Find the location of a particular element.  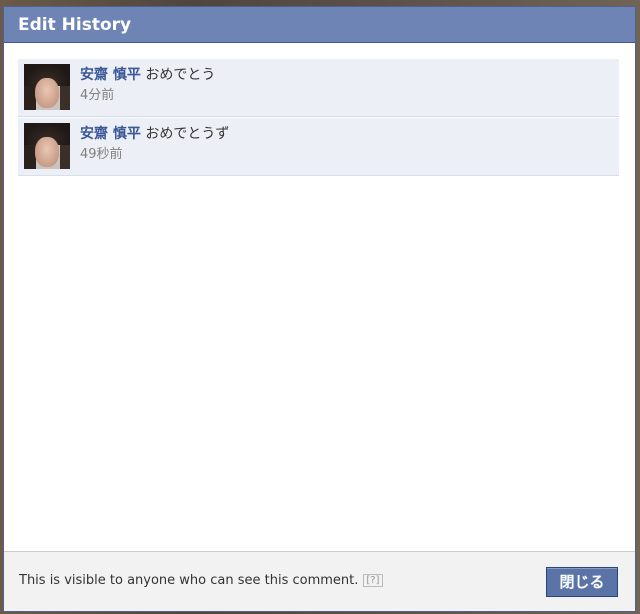

item-line: 安齋 慎平 おめでとうず is located at coordinates (154, 134).